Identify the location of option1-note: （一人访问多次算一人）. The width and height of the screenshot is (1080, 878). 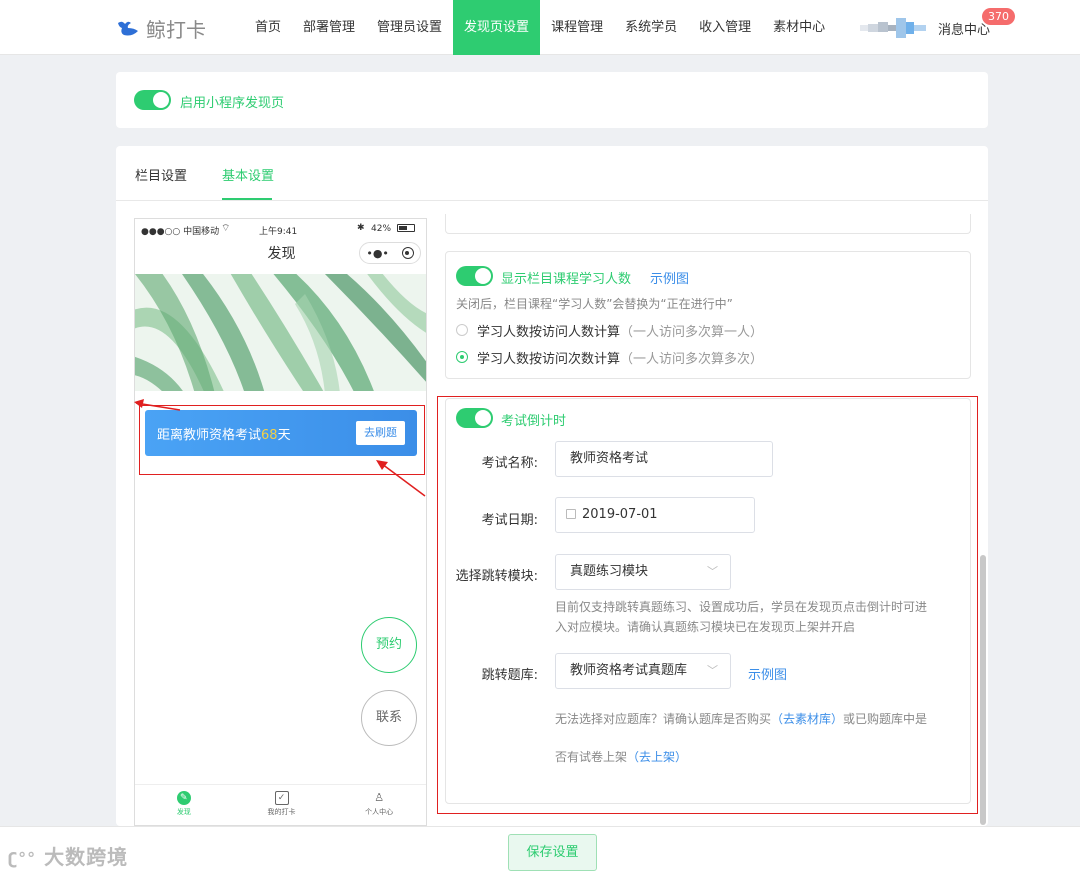
(692, 332).